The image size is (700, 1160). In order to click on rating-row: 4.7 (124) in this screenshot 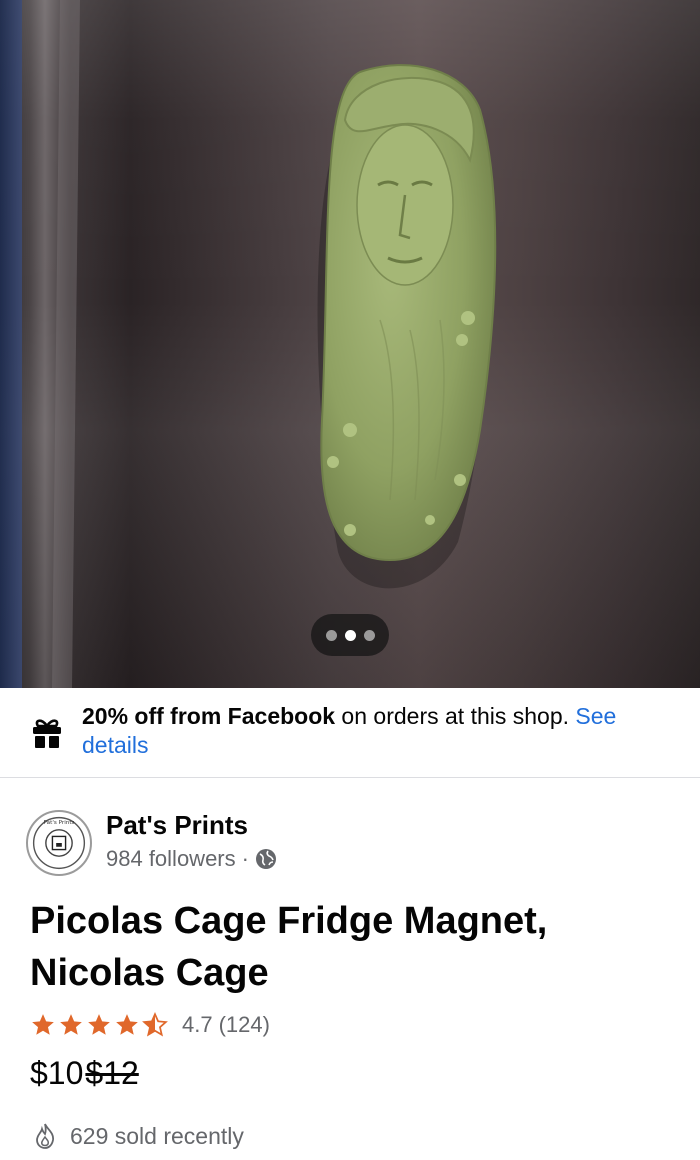, I will do `click(150, 1025)`.